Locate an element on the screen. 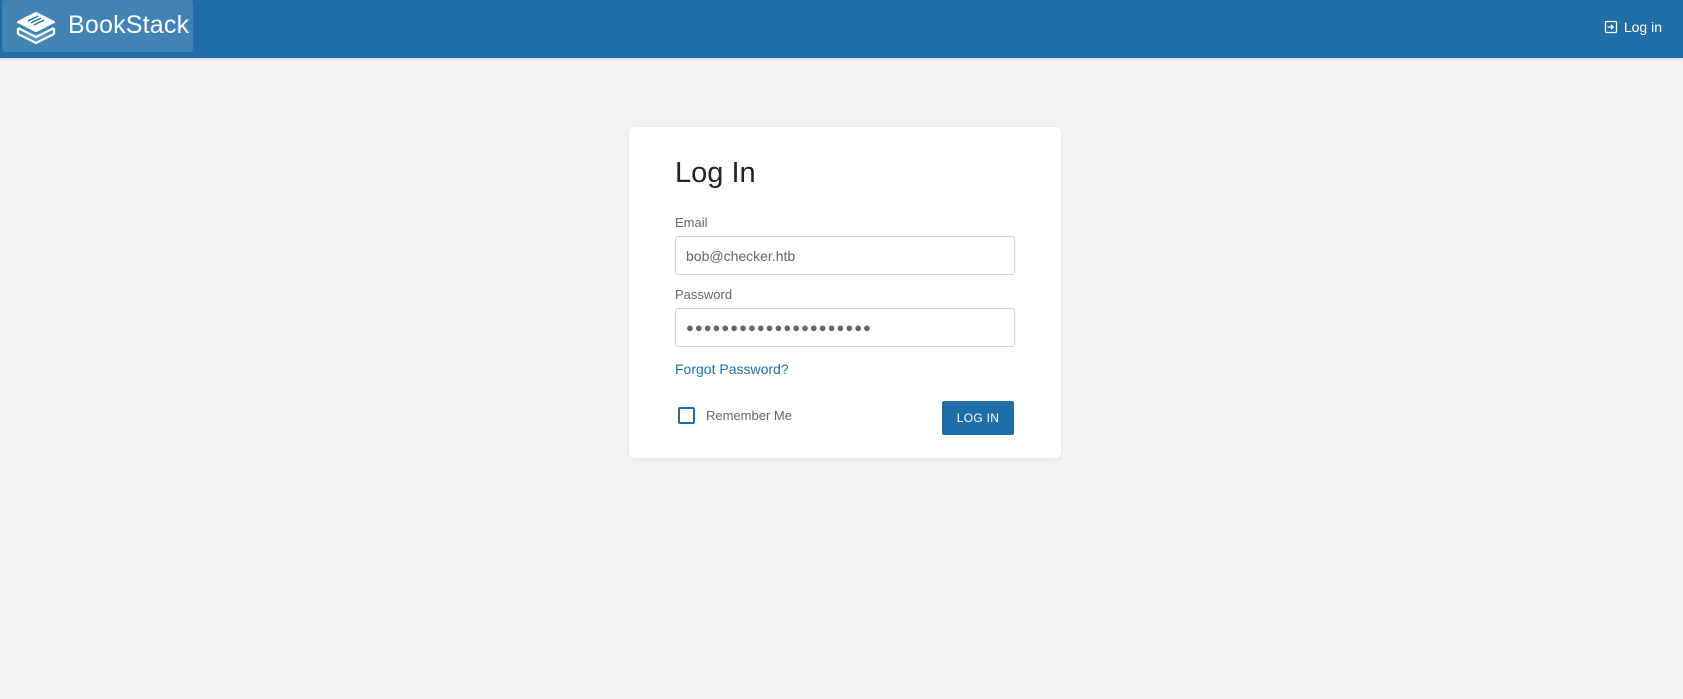 This screenshot has height=699, width=1683. header-login-link: Log in is located at coordinates (1633, 27).